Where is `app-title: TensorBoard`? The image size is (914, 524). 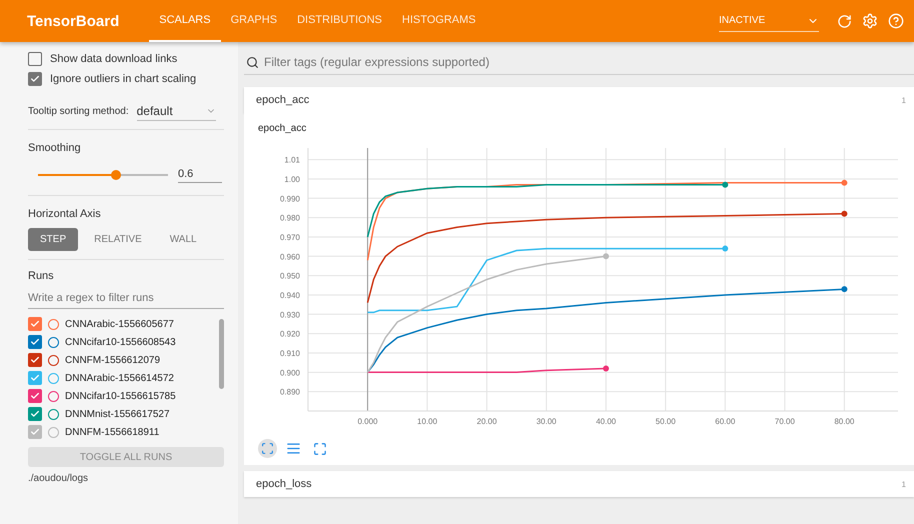 app-title: TensorBoard is located at coordinates (73, 21).